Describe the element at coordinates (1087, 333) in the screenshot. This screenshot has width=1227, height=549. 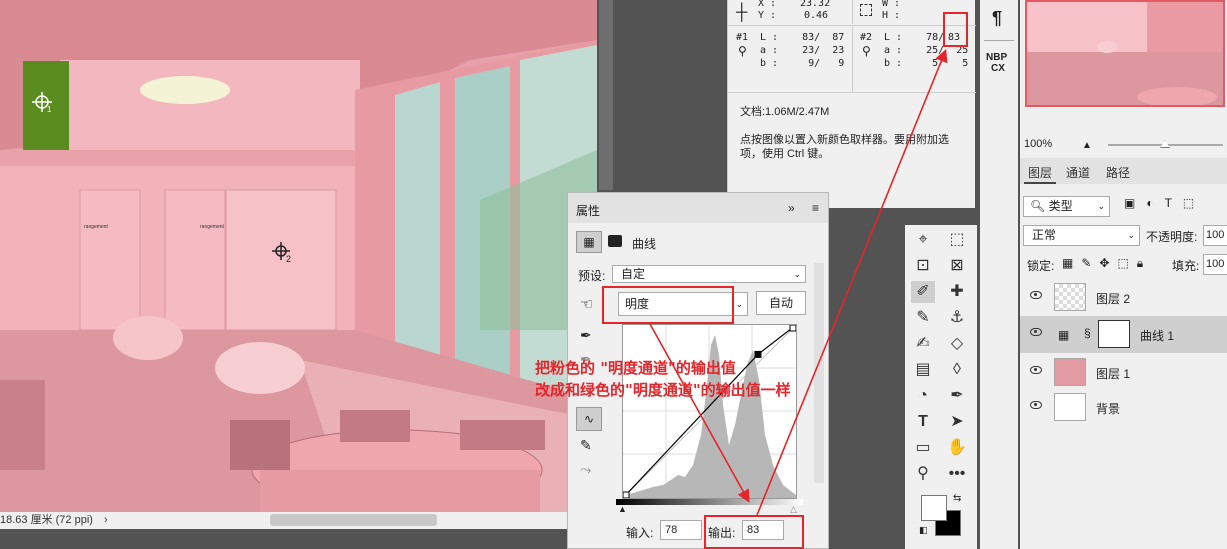
I see `link-icon: §` at that location.